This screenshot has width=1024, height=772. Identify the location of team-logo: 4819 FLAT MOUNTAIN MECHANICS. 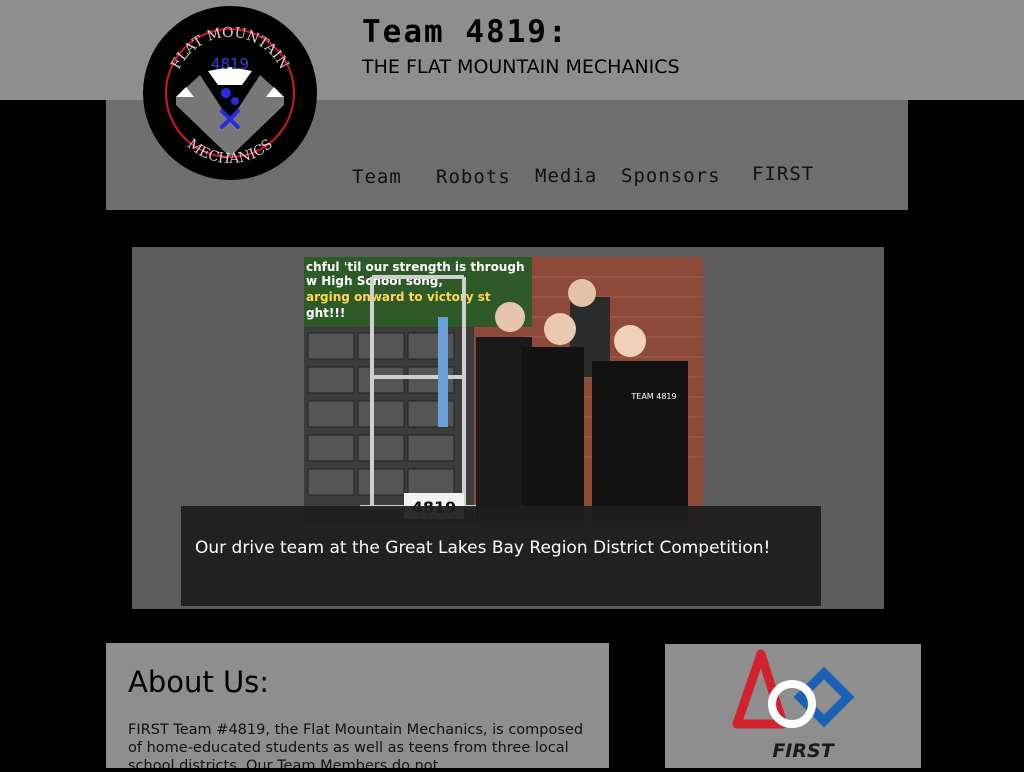
(230, 93).